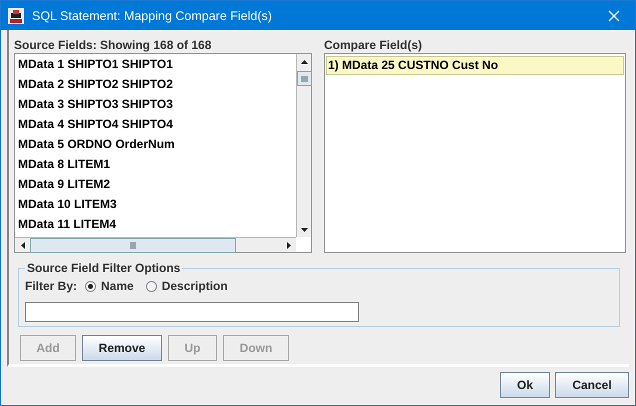 This screenshot has width=636, height=406. Describe the element at coordinates (51, 286) in the screenshot. I see `filter-label: Filter By:` at that location.